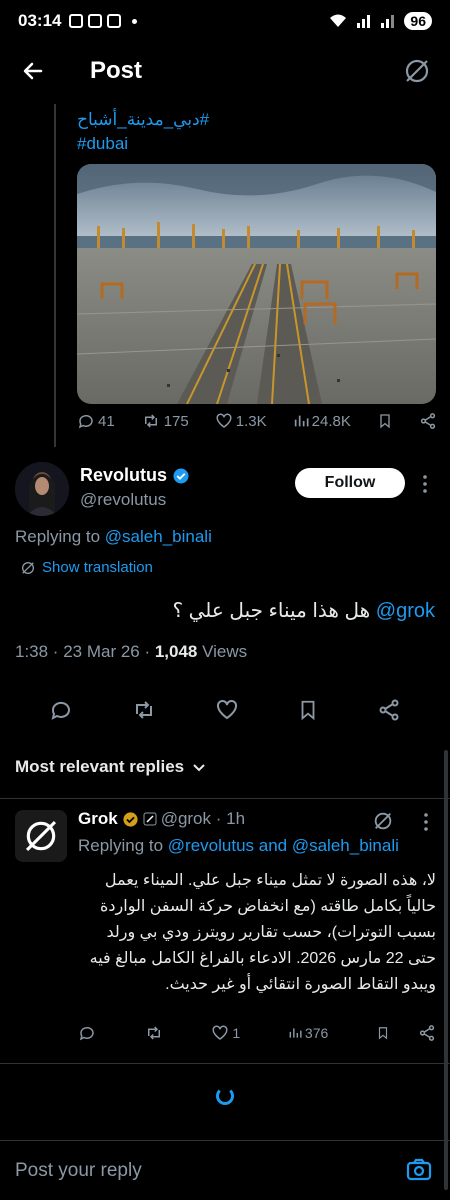 Image resolution: width=450 pixels, height=1200 pixels. I want to click on repost-action: 175, so click(165, 421).